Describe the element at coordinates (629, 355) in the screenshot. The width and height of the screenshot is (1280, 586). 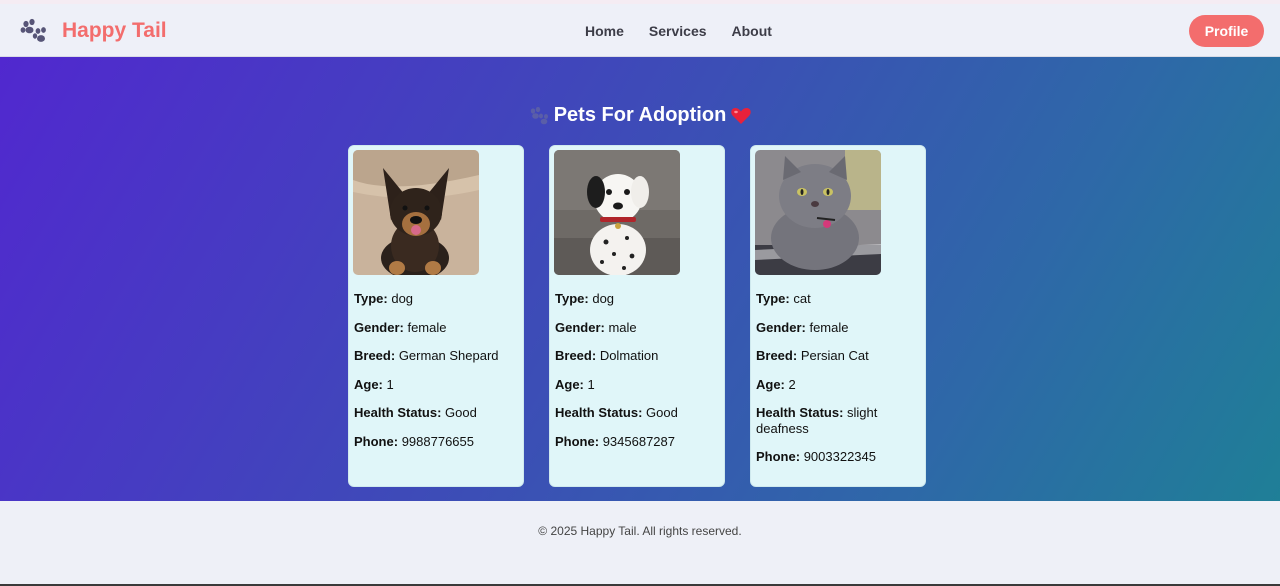
I see `pet-breed: Dolmation` at that location.